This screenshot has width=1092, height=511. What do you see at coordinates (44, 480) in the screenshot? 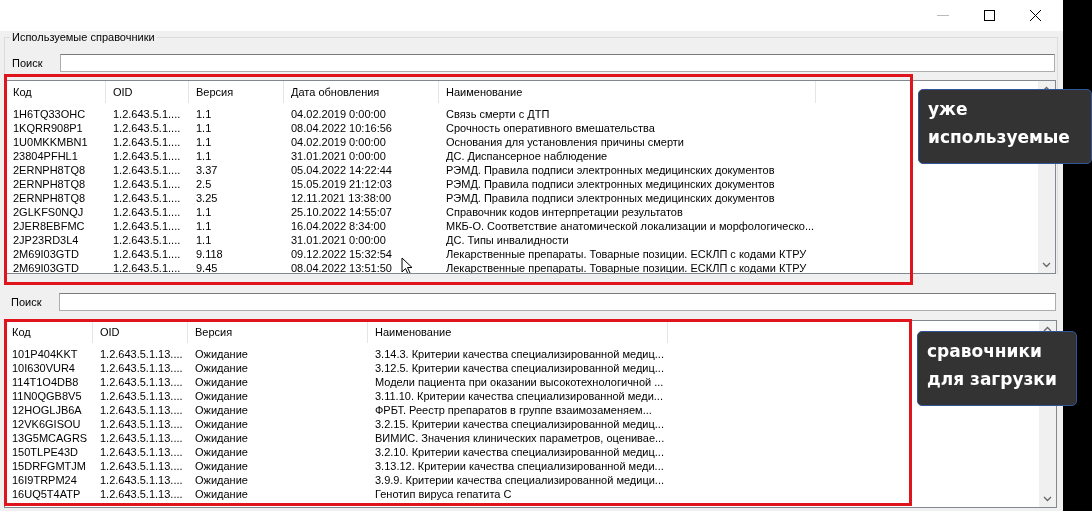
I see `table-cell-text: 16I9TRPM24` at bounding box center [44, 480].